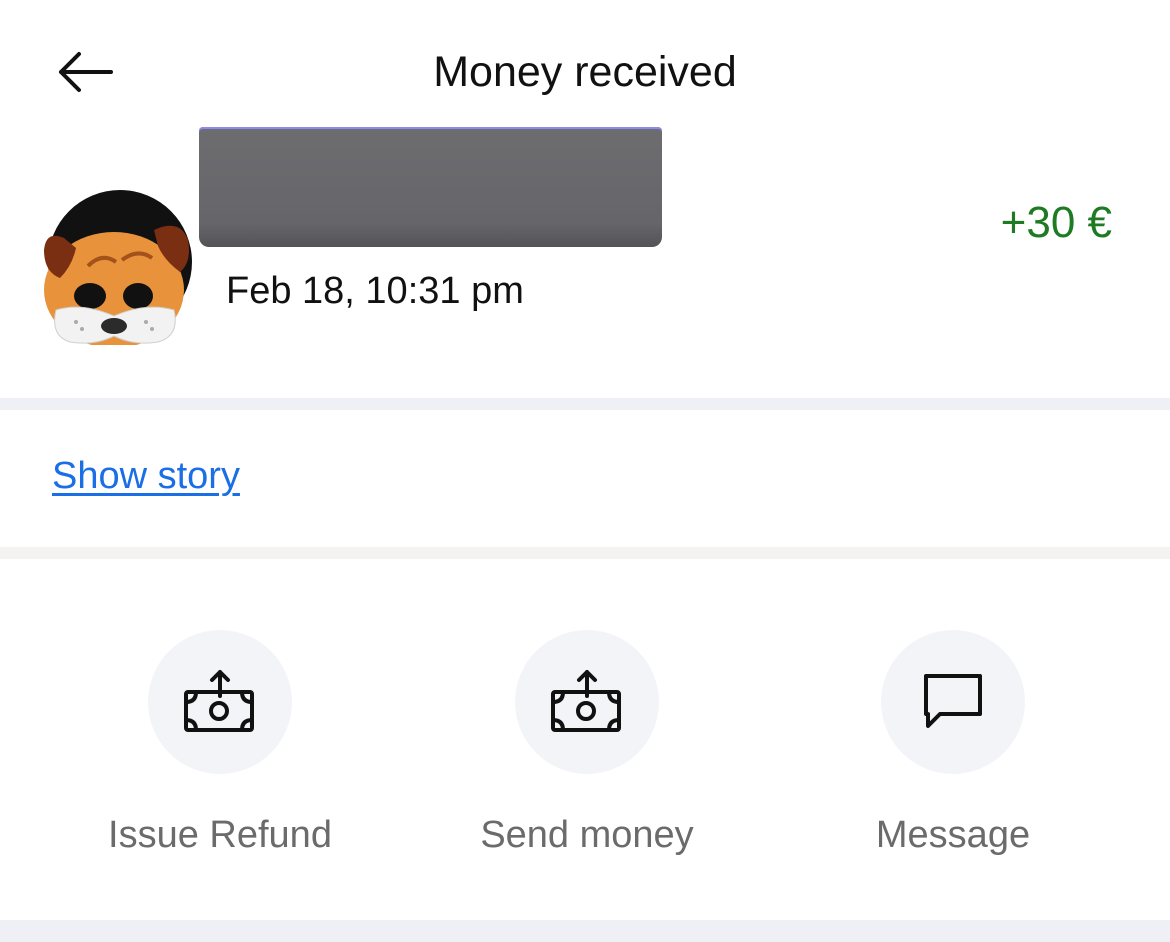 The height and width of the screenshot is (942, 1170). I want to click on send-money-icon-circle, so click(587, 702).